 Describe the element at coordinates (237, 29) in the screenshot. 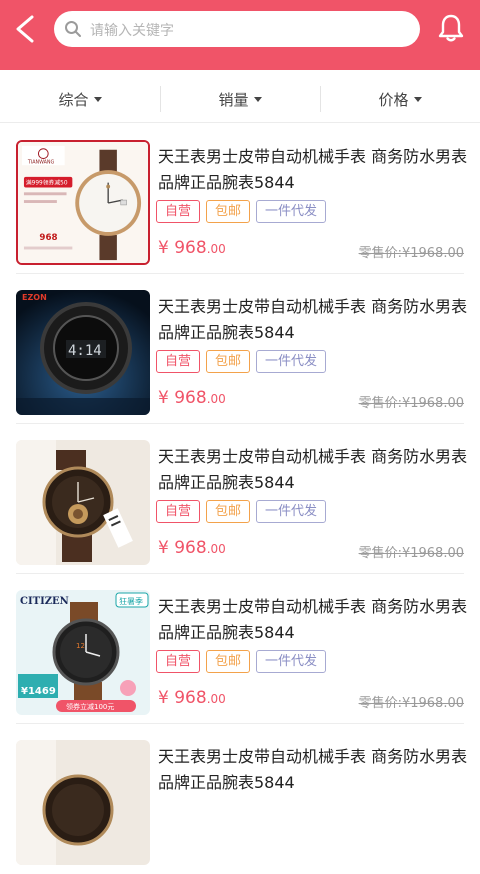

I see `search-bar: 请输入关键字` at that location.